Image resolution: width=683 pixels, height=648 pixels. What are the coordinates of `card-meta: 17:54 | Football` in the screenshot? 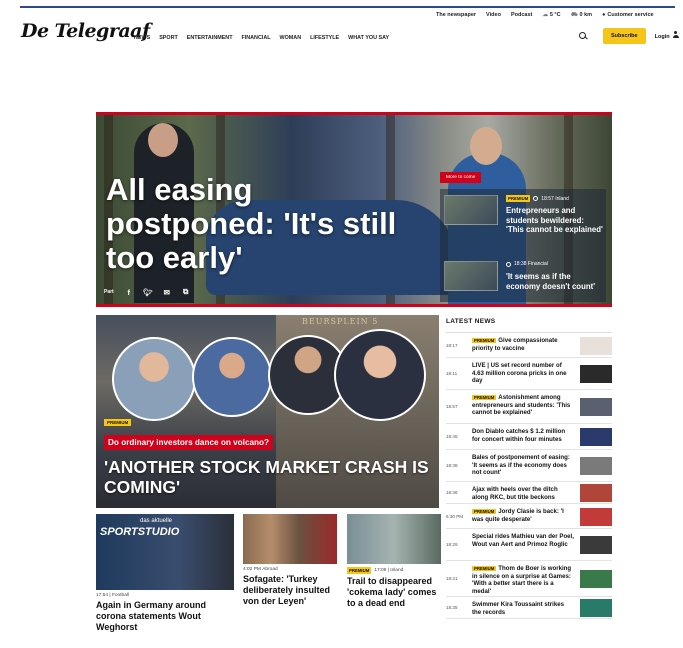 It's located at (113, 595).